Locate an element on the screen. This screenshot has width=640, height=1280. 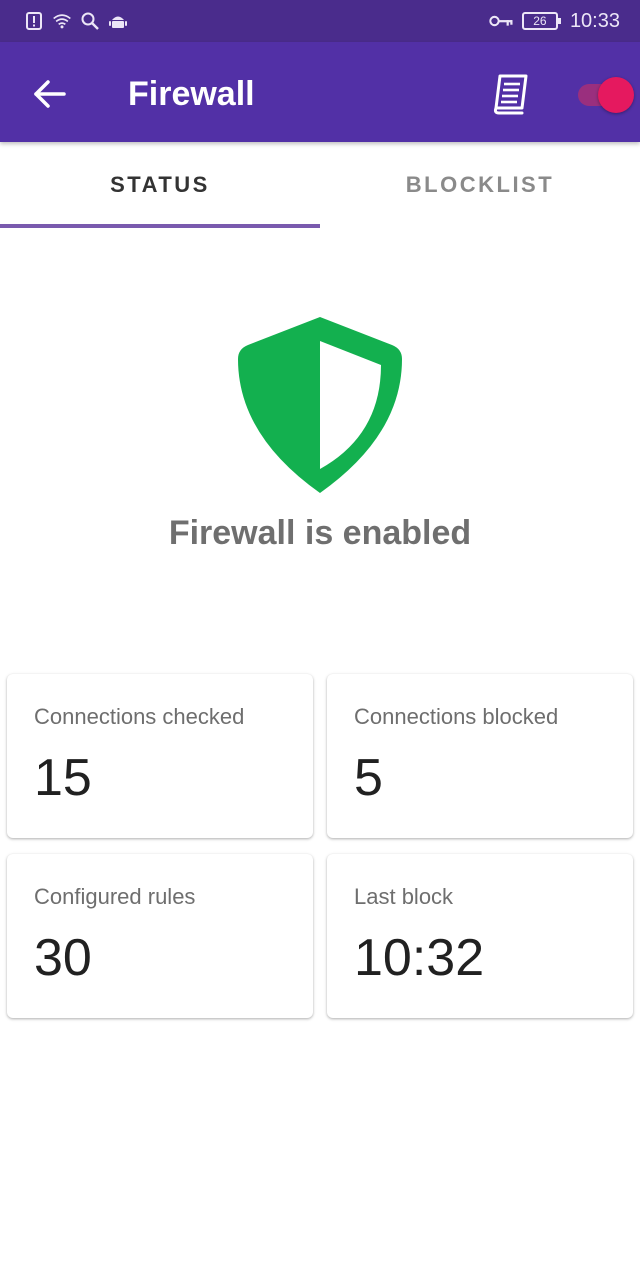
stat-card-configured-rules: Configured rules 30 is located at coordinates (160, 936).